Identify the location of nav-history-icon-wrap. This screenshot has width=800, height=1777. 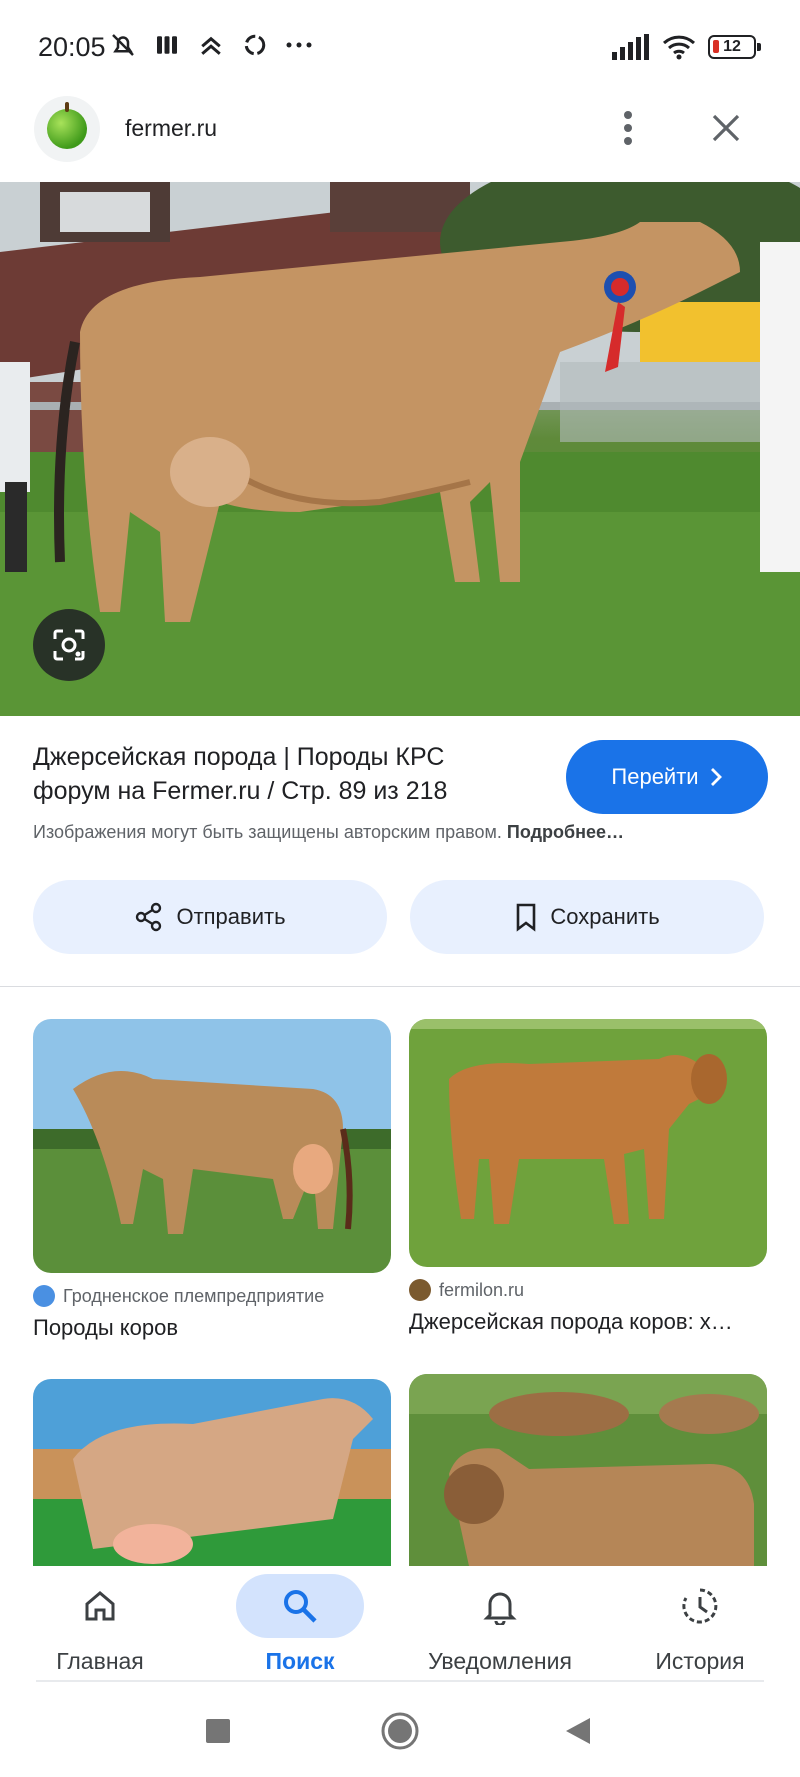
(700, 1606).